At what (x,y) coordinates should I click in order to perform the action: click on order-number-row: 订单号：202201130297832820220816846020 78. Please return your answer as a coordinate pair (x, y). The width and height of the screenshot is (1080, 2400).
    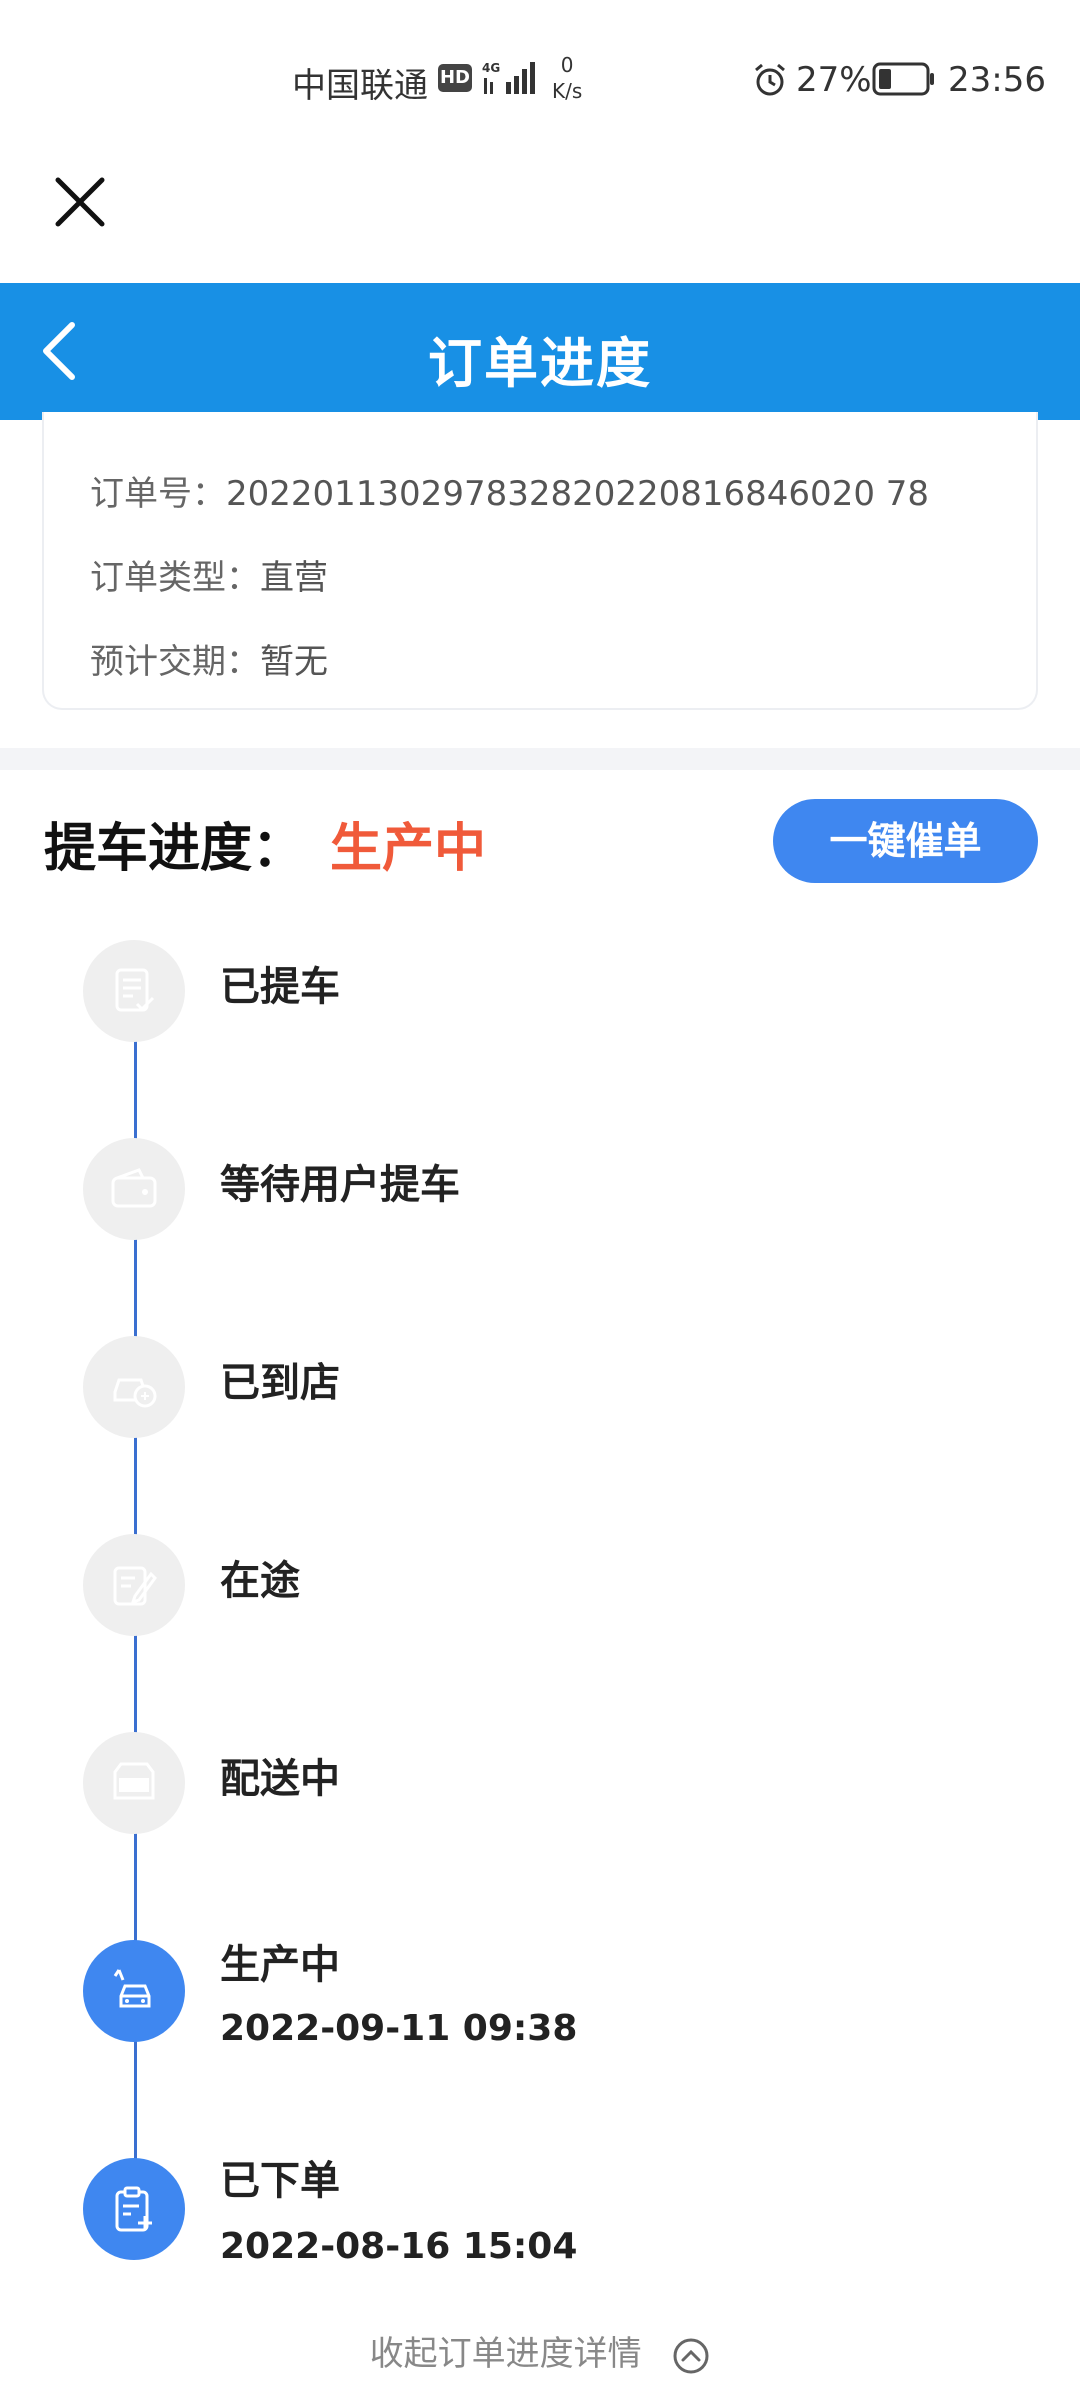
    Looking at the image, I should click on (509, 490).